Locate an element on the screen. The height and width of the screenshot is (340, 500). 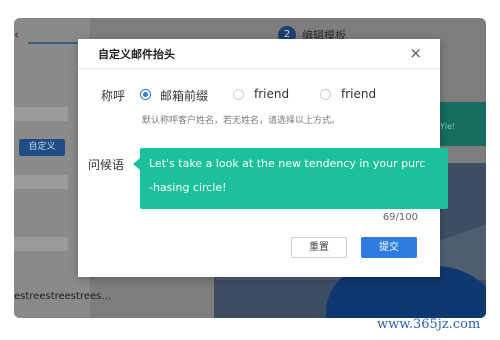
radio-email-prefix-label: 邮箱前缀 is located at coordinates (184, 95).